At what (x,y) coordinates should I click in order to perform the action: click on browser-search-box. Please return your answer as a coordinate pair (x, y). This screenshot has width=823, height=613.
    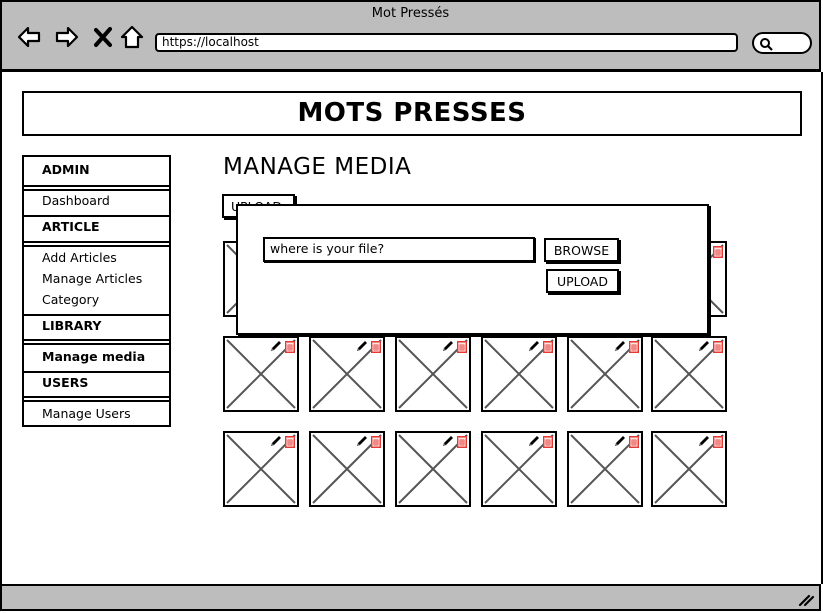
    Looking at the image, I should click on (782, 43).